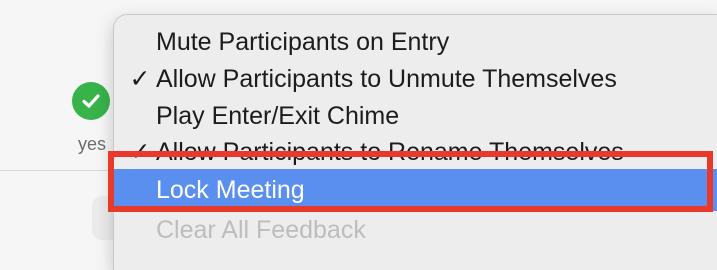  I want to click on menu-item-mute-participants-on-entry: Mute Participants on Entry, so click(415, 42).